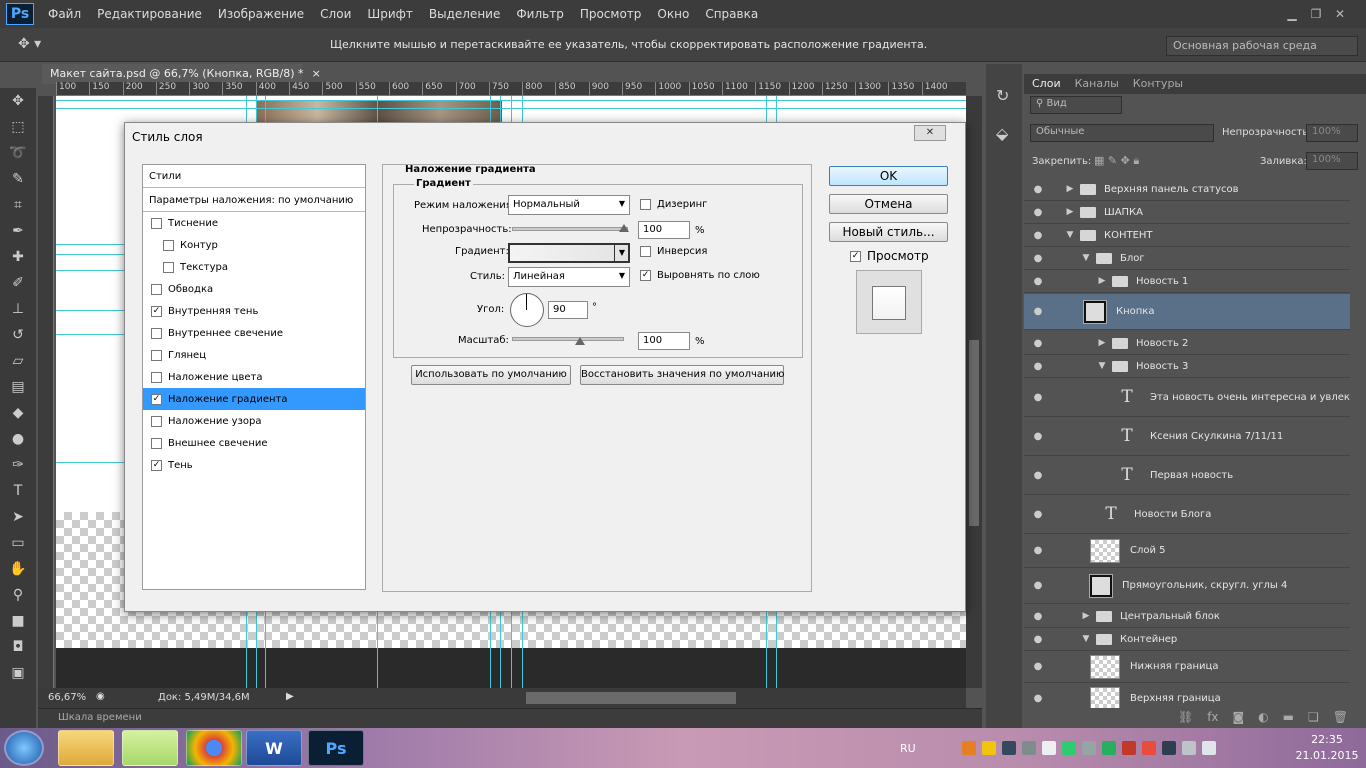 This screenshot has width=1366, height=768. What do you see at coordinates (18, 309) in the screenshot?
I see `stamp-tool-icon: ⊥` at bounding box center [18, 309].